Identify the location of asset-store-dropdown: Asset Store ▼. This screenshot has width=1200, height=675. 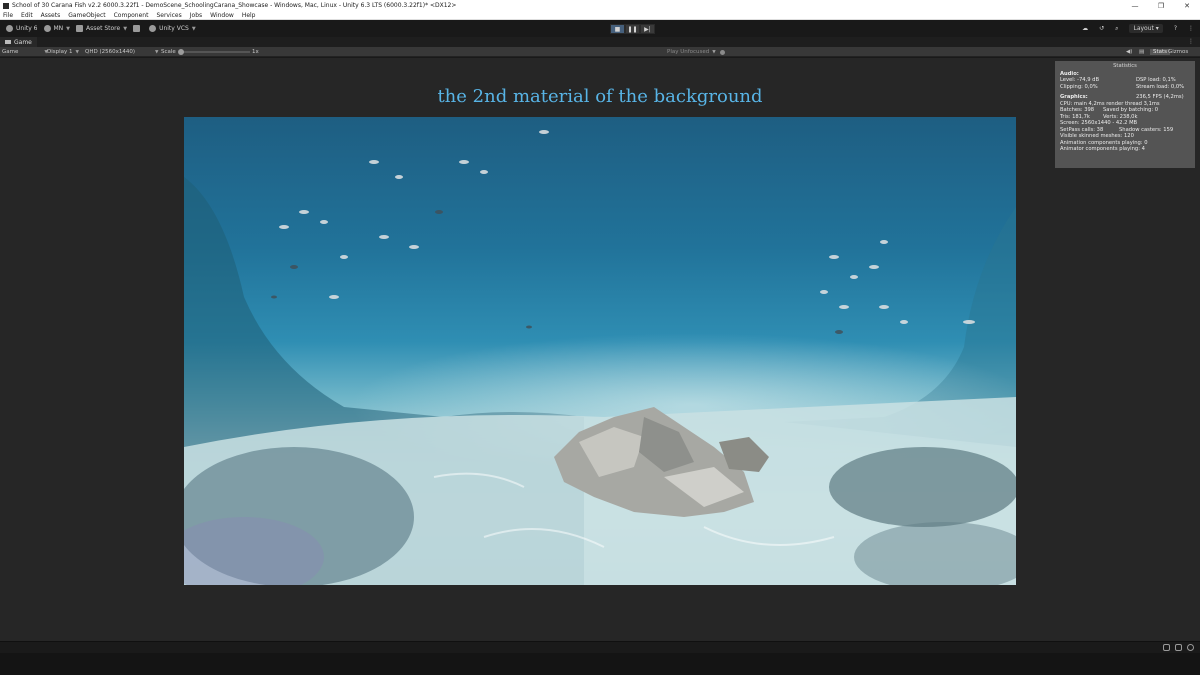
(101, 28).